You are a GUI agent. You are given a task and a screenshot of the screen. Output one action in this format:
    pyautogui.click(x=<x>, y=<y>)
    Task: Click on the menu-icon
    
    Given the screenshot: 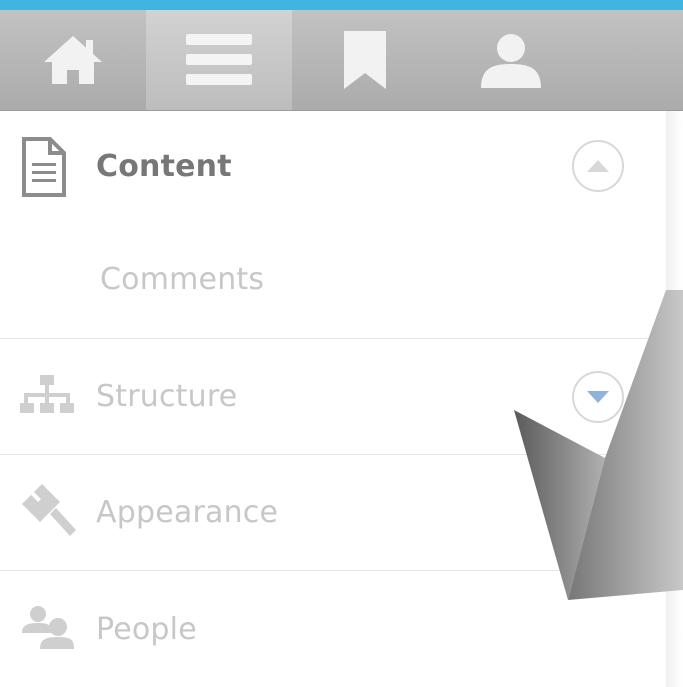 What is the action you would take?
    pyautogui.click(x=219, y=59)
    